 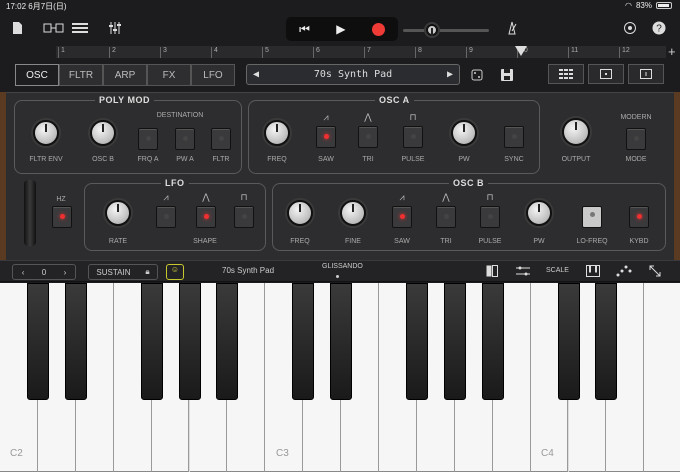 What do you see at coordinates (16, 453) in the screenshot?
I see `key-label-c2: C2` at bounding box center [16, 453].